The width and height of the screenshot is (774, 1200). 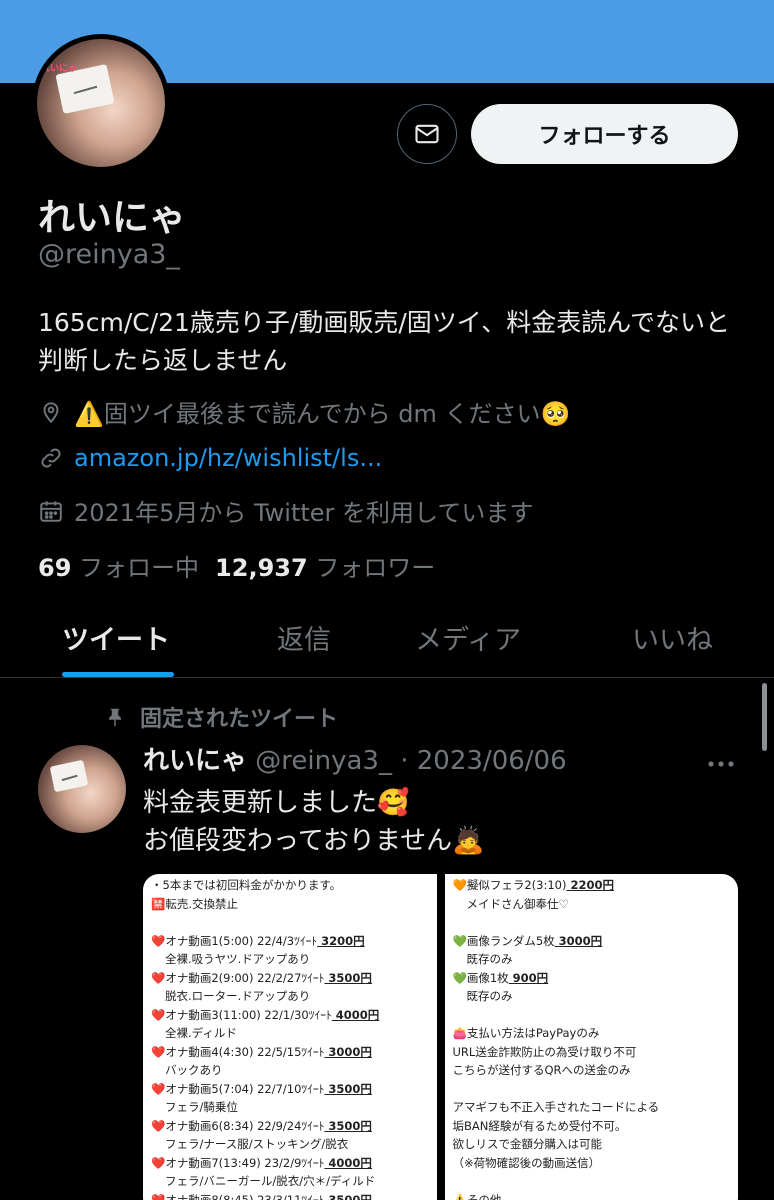 I want to click on joined-text: 2021年5月から Twitter を利用しています, so click(x=304, y=513).